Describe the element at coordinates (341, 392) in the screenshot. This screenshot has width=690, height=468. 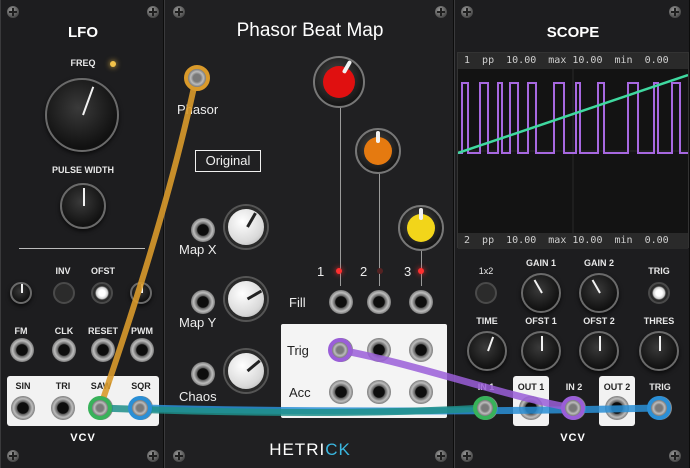
I see `acc-1-output-jack` at that location.